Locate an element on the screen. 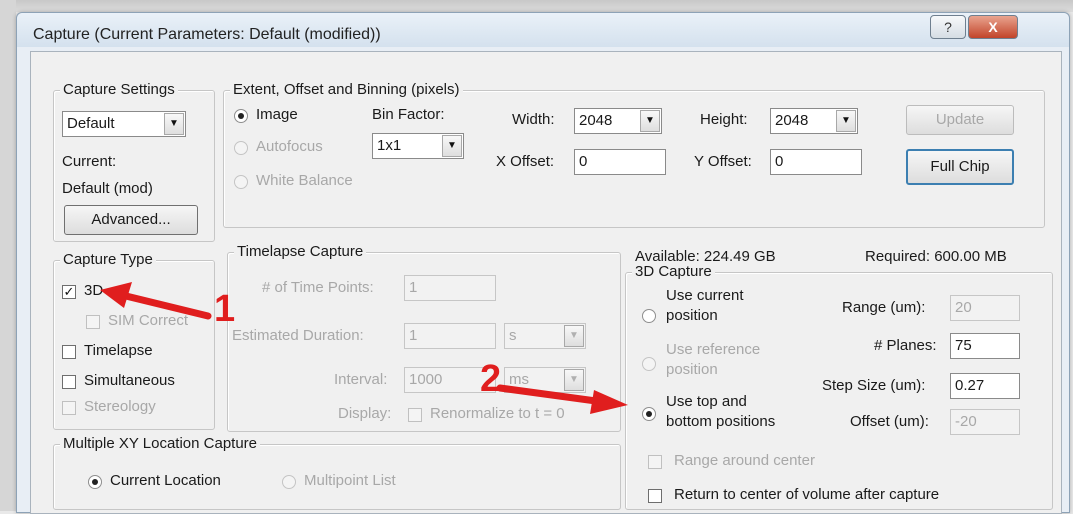  x-offset-input: 0 is located at coordinates (620, 162).